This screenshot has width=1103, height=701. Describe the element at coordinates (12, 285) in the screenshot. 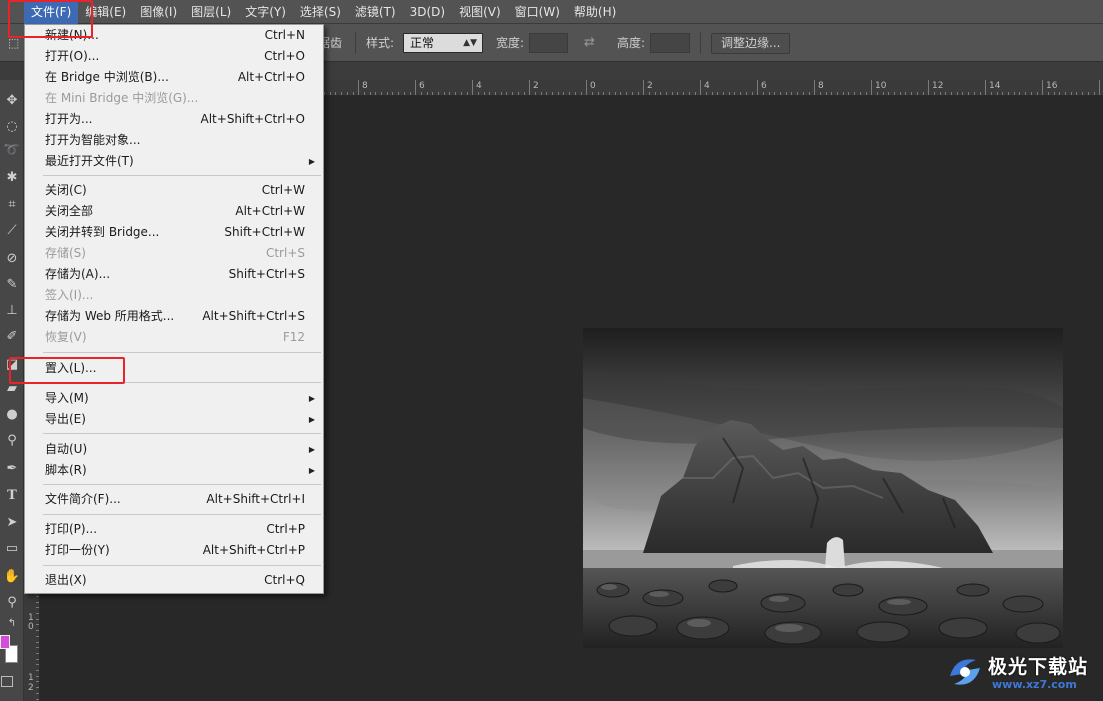

I see `brush-tool-icon: ✎` at that location.